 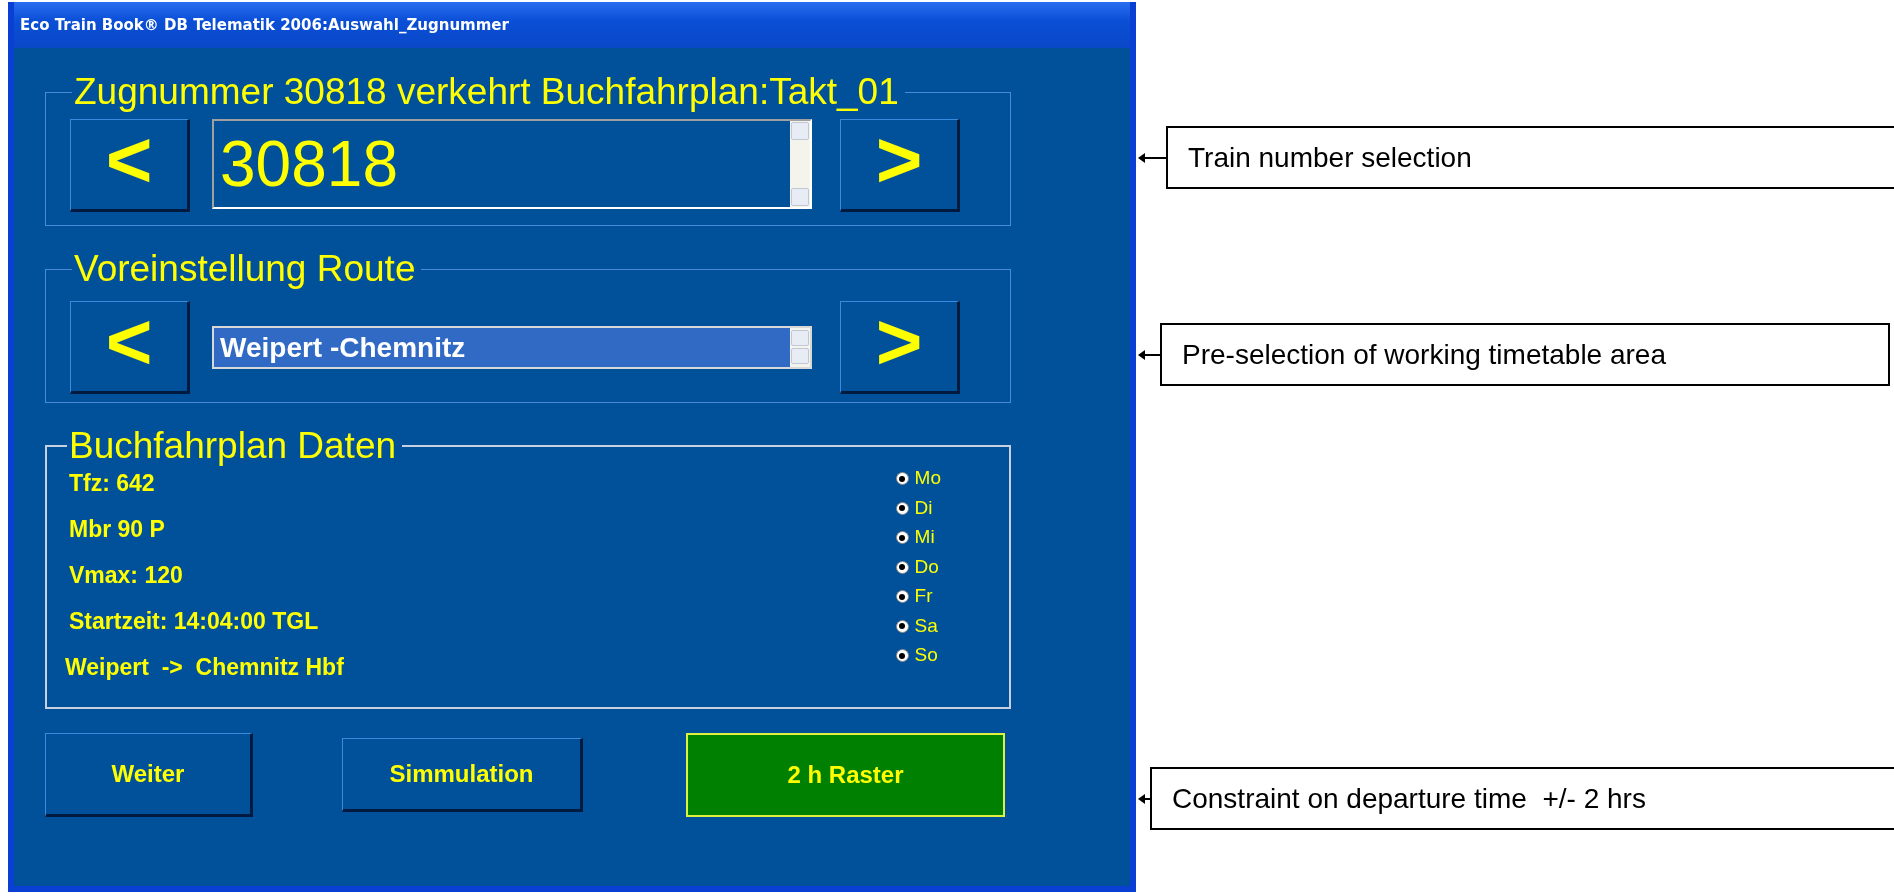 What do you see at coordinates (149, 775) in the screenshot?
I see `action-button: Weiter` at bounding box center [149, 775].